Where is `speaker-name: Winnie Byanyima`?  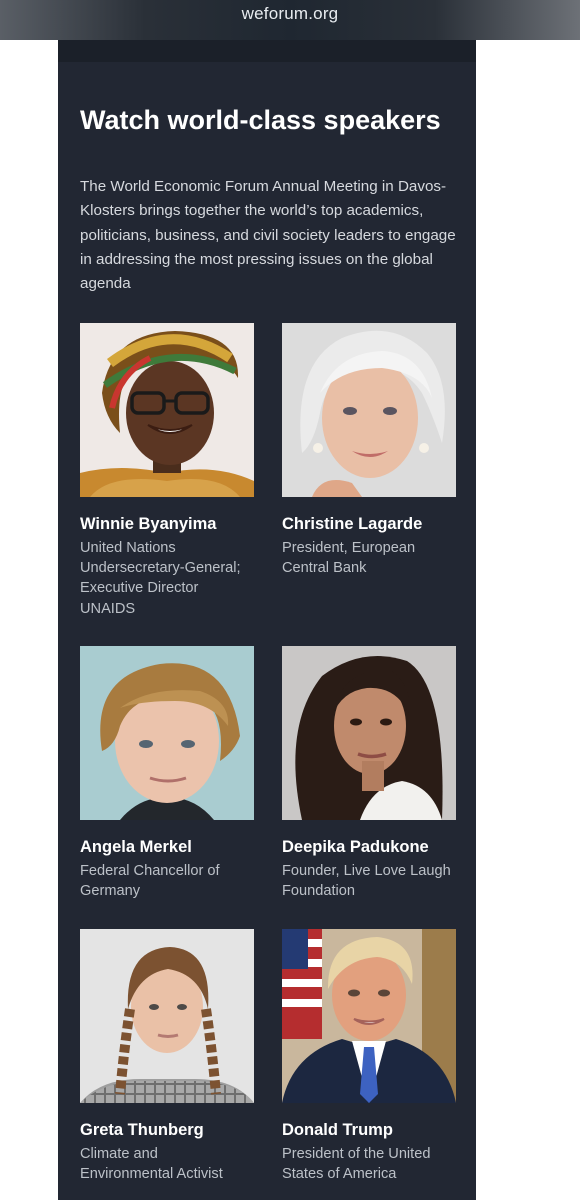
speaker-name: Winnie Byanyima is located at coordinates (167, 524).